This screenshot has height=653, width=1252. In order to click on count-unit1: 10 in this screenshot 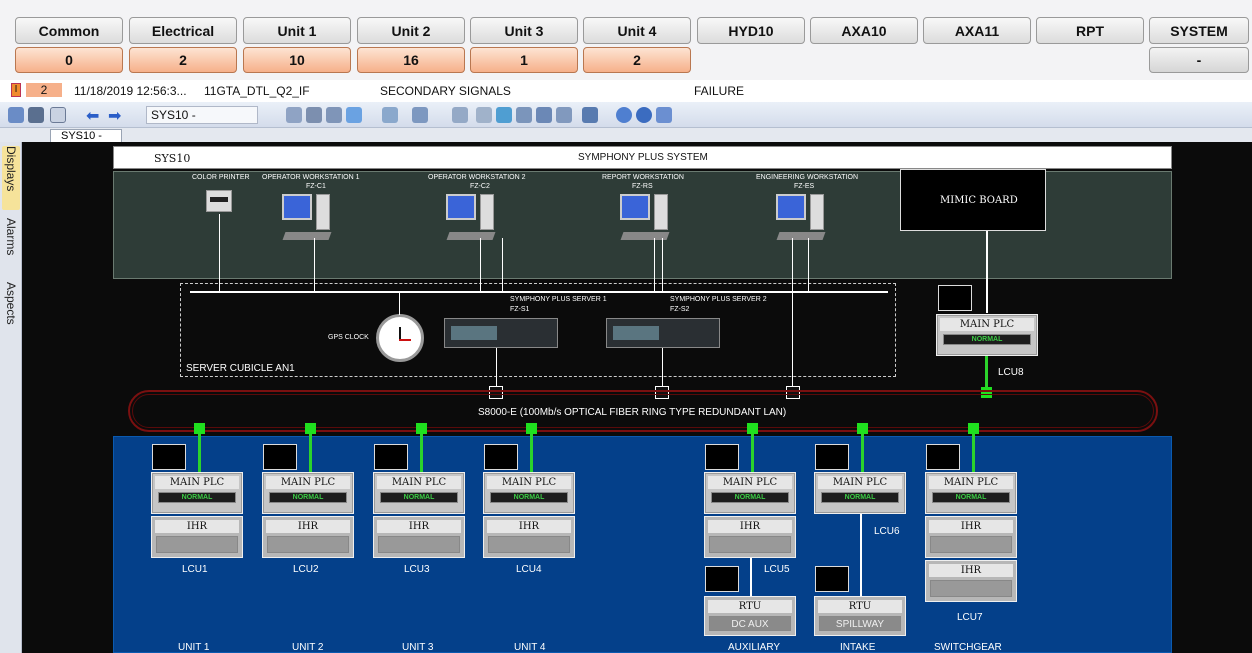, I will do `click(297, 60)`.